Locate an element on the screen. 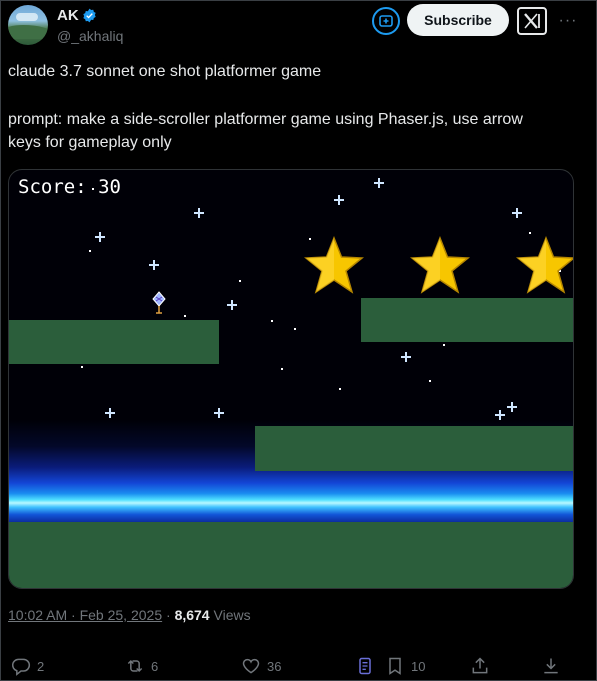 The width and height of the screenshot is (597, 681). like-button: 36 is located at coordinates (261, 666).